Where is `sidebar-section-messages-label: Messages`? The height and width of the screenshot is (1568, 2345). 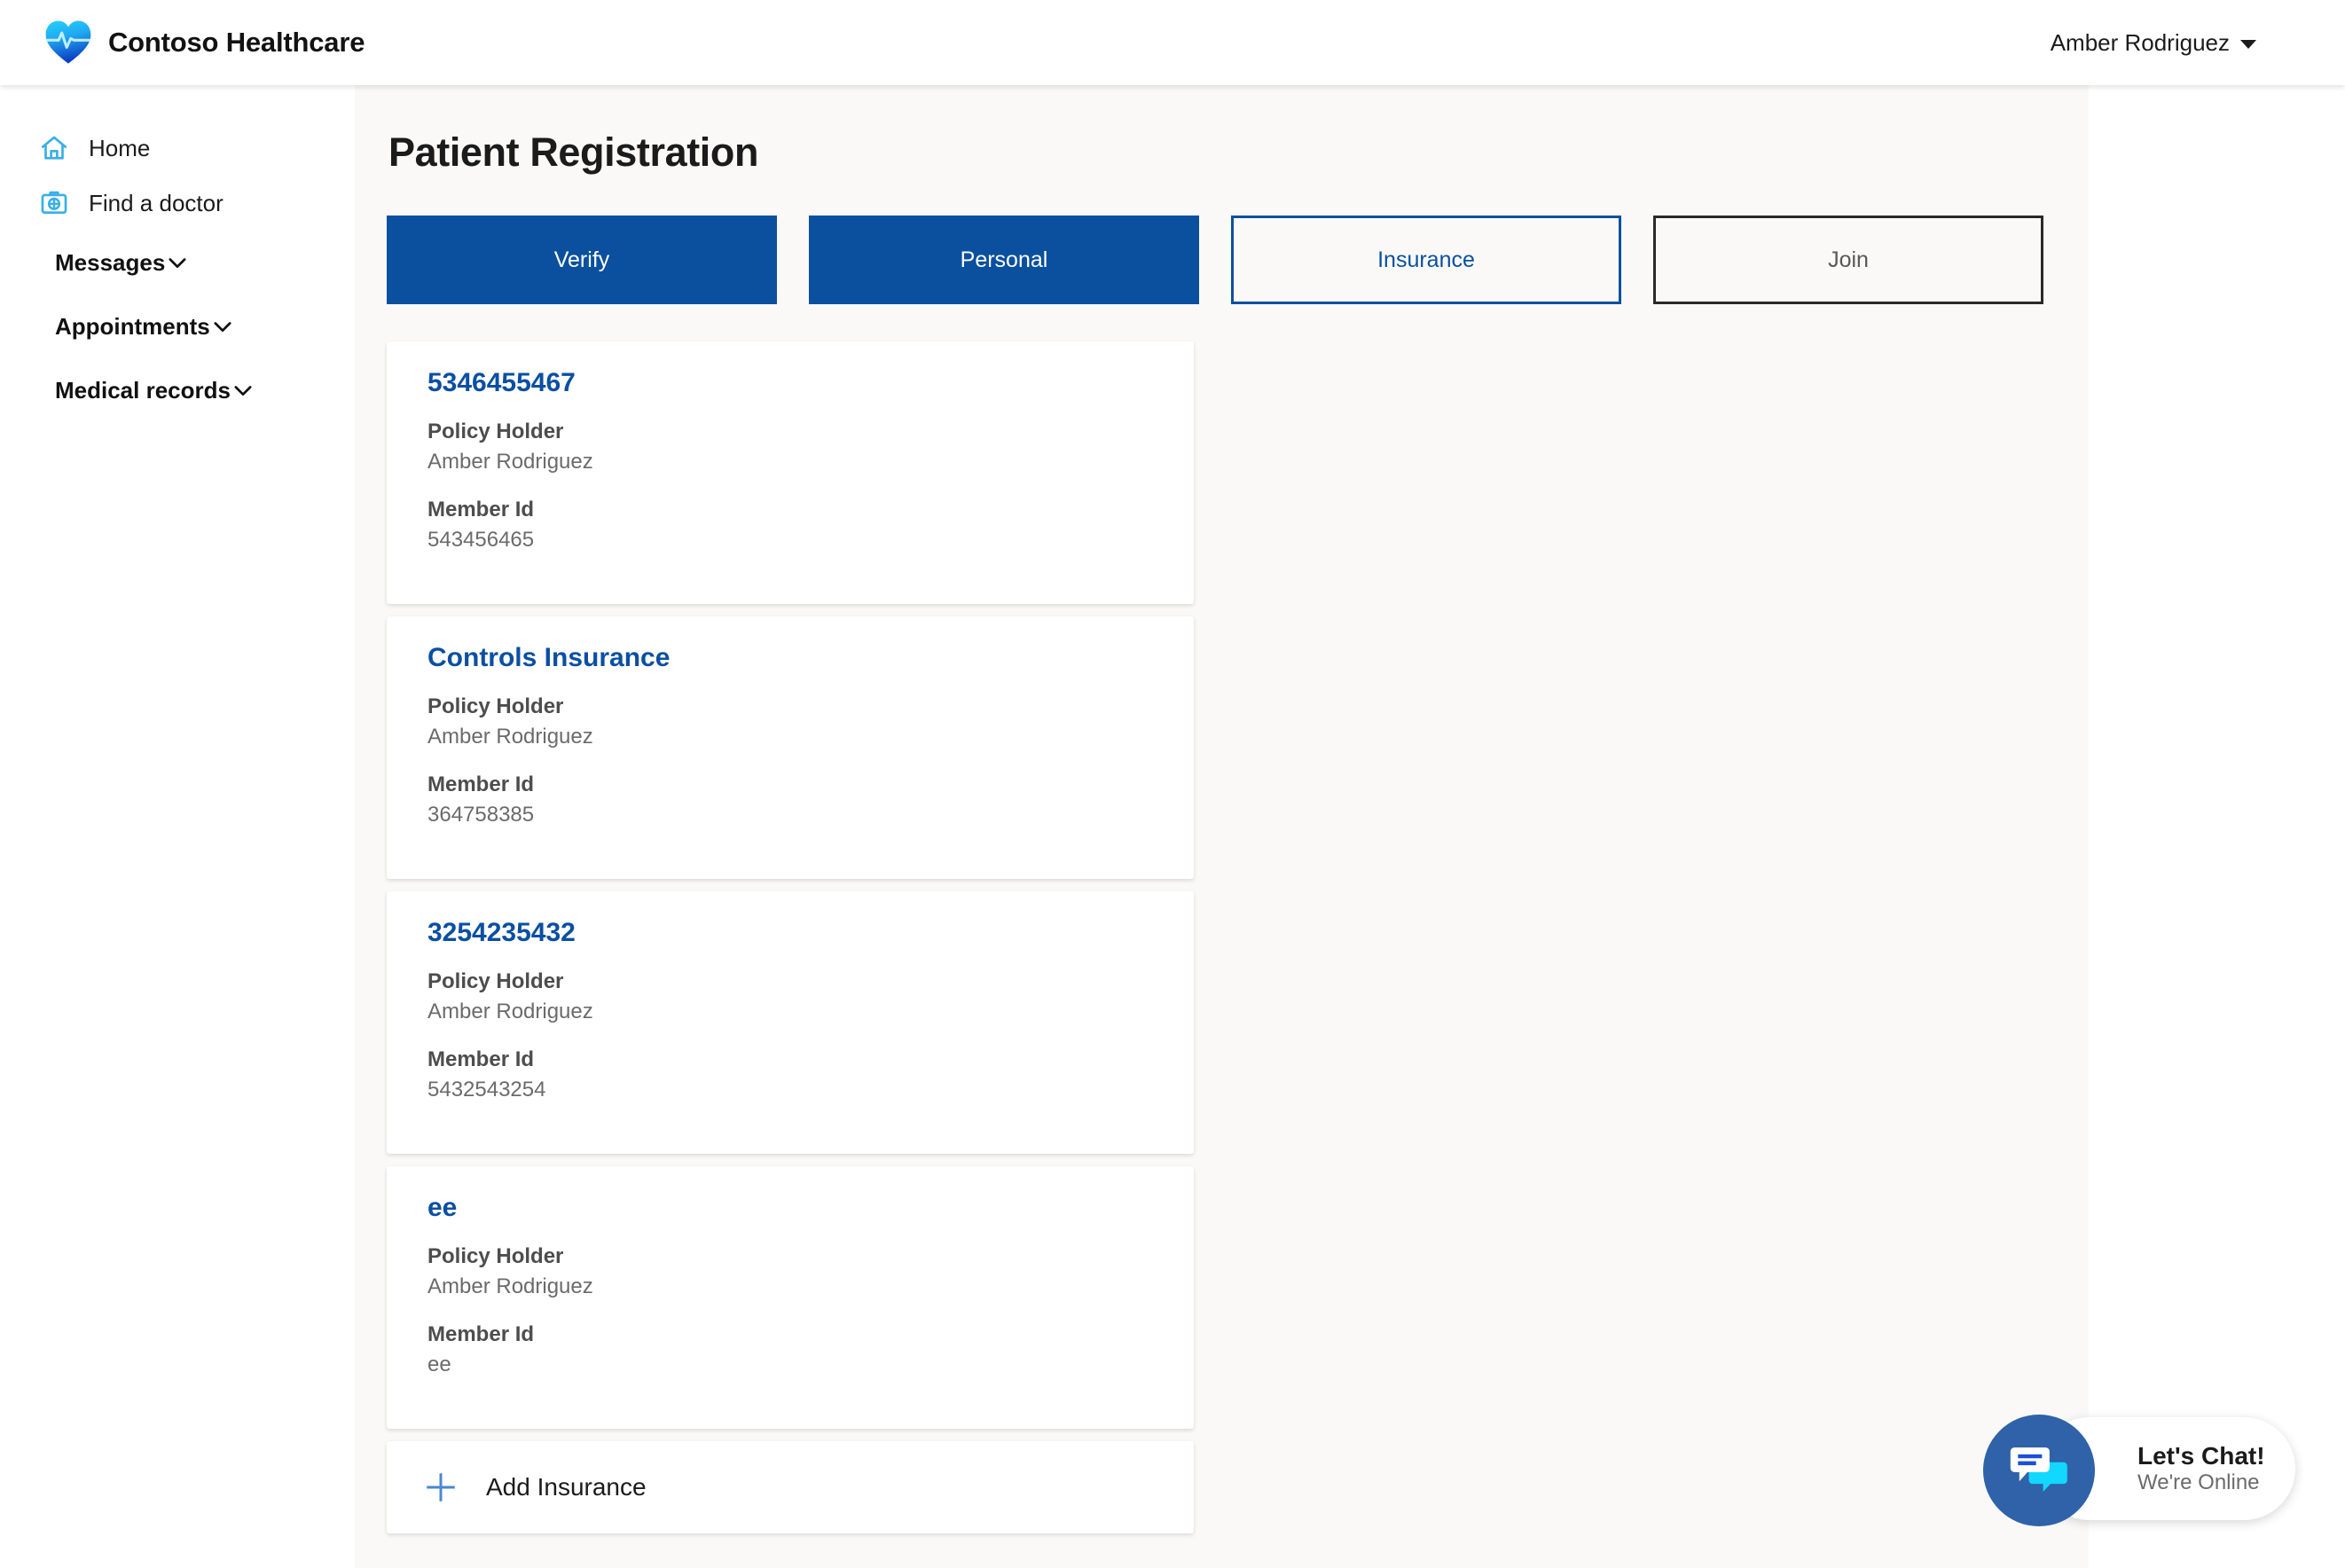
sidebar-section-messages-label: Messages is located at coordinates (110, 262).